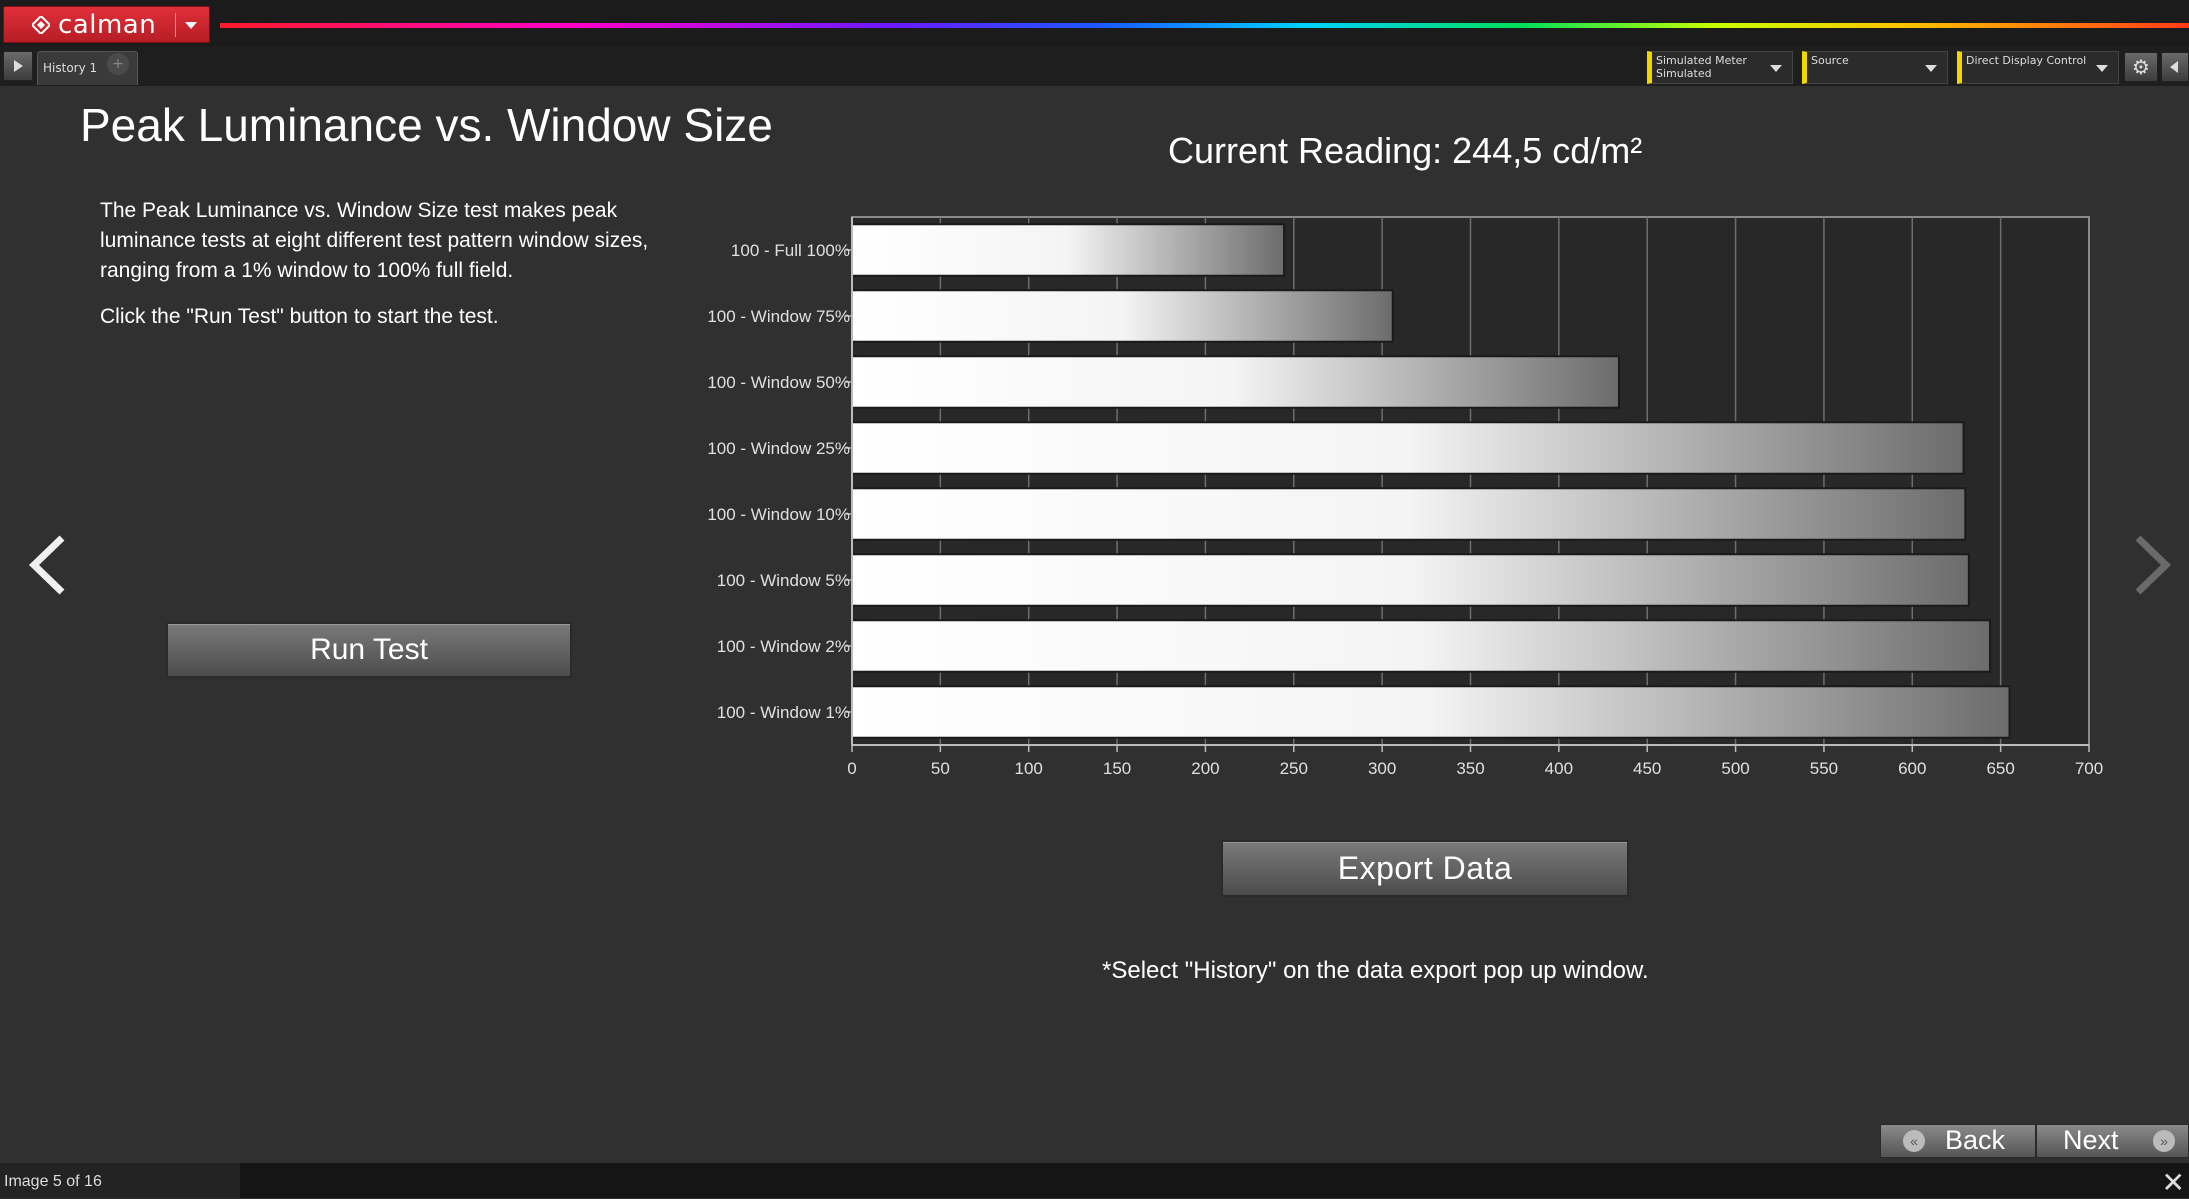  I want to click on category-label: 100 - Window 10%, so click(778, 514).